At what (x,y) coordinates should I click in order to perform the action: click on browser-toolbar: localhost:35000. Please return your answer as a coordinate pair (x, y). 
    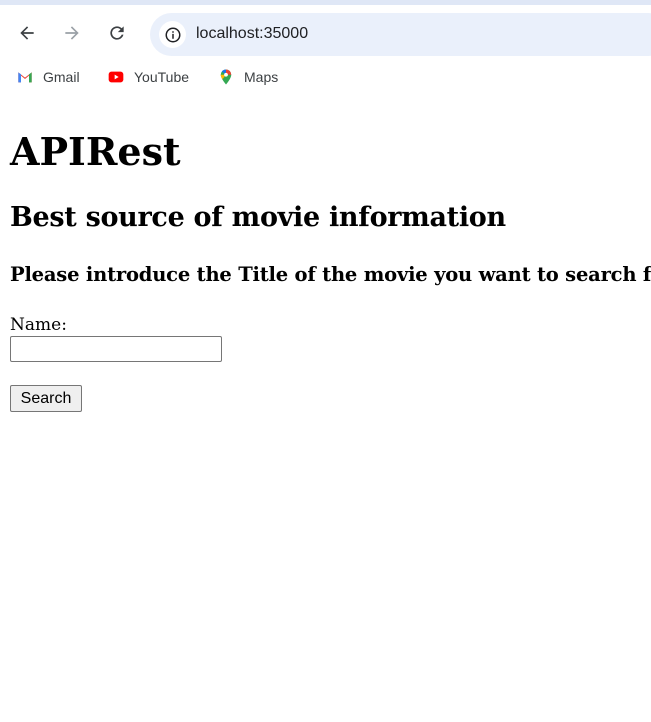
    Looking at the image, I should click on (325, 28).